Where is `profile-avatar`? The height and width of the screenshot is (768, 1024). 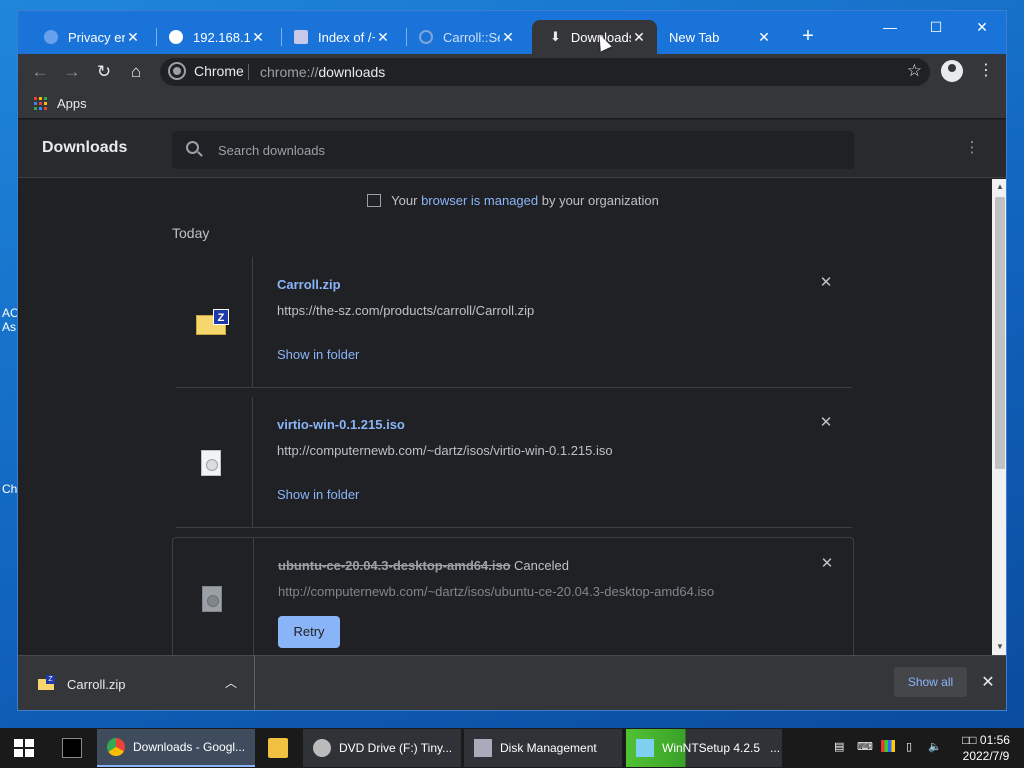
profile-avatar is located at coordinates (952, 71).